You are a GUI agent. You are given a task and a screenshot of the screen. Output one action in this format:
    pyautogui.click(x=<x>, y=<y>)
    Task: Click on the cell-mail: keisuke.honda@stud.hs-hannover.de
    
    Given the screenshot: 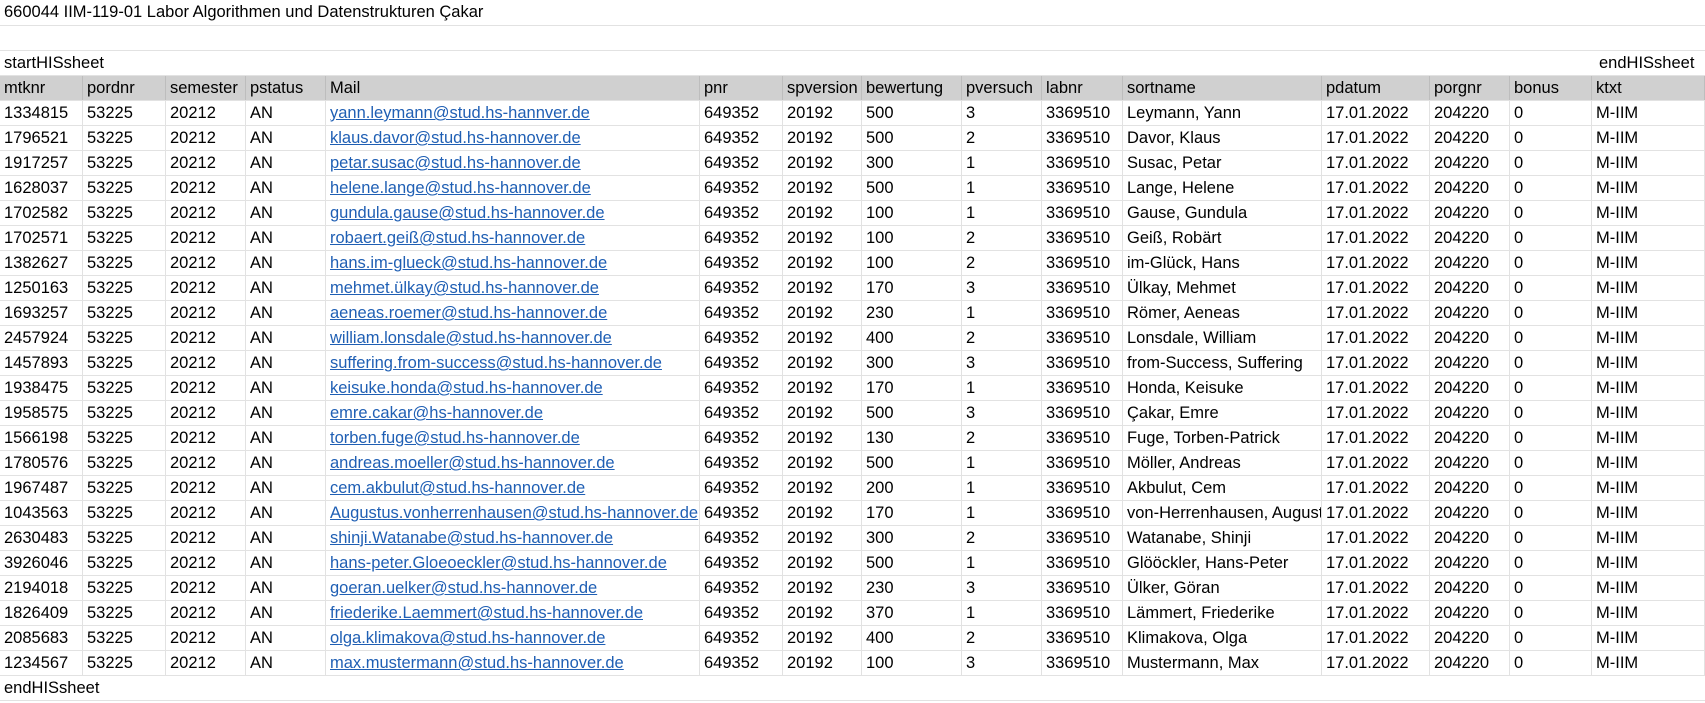 What is the action you would take?
    pyautogui.click(x=513, y=388)
    